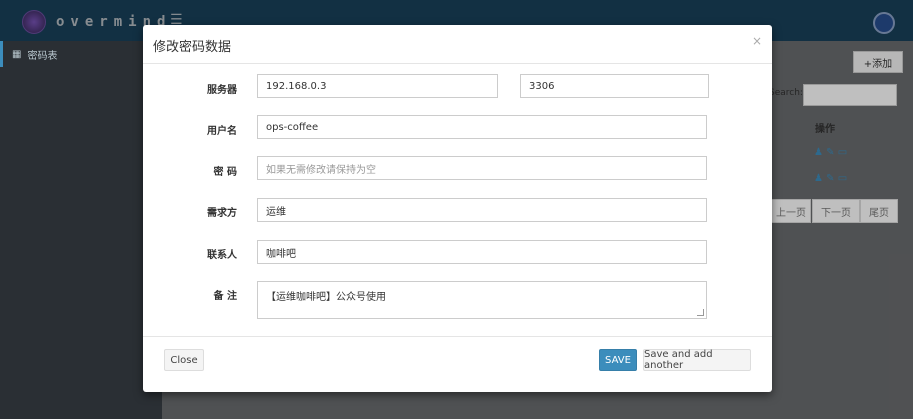 This screenshot has width=913, height=419. Describe the element at coordinates (17, 54) in the screenshot. I see `table-icon: ▦` at that location.